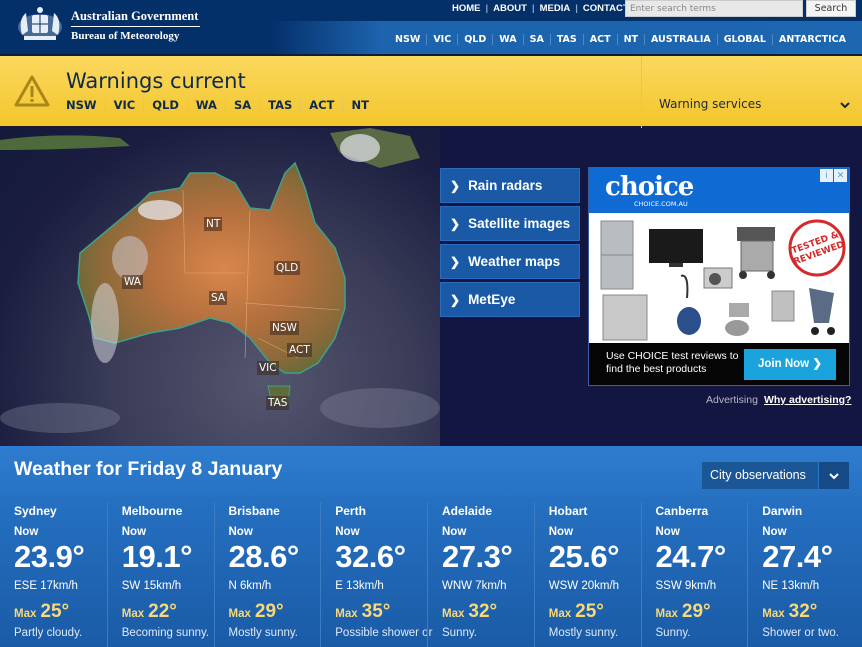  I want to click on region-act: ACT, so click(599, 39).